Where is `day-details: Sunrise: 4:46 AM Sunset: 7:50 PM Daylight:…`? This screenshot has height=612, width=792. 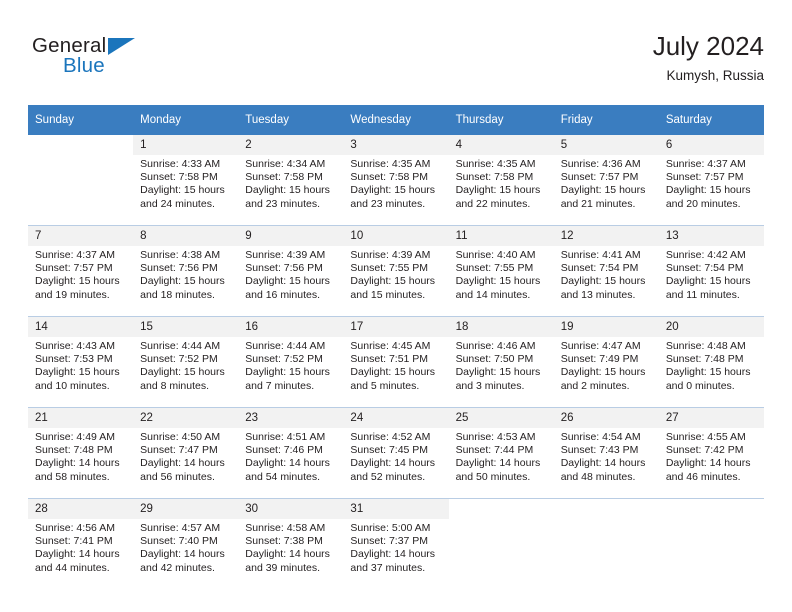
day-details: Sunrise: 4:46 AM Sunset: 7:50 PM Daylight:… is located at coordinates (501, 365).